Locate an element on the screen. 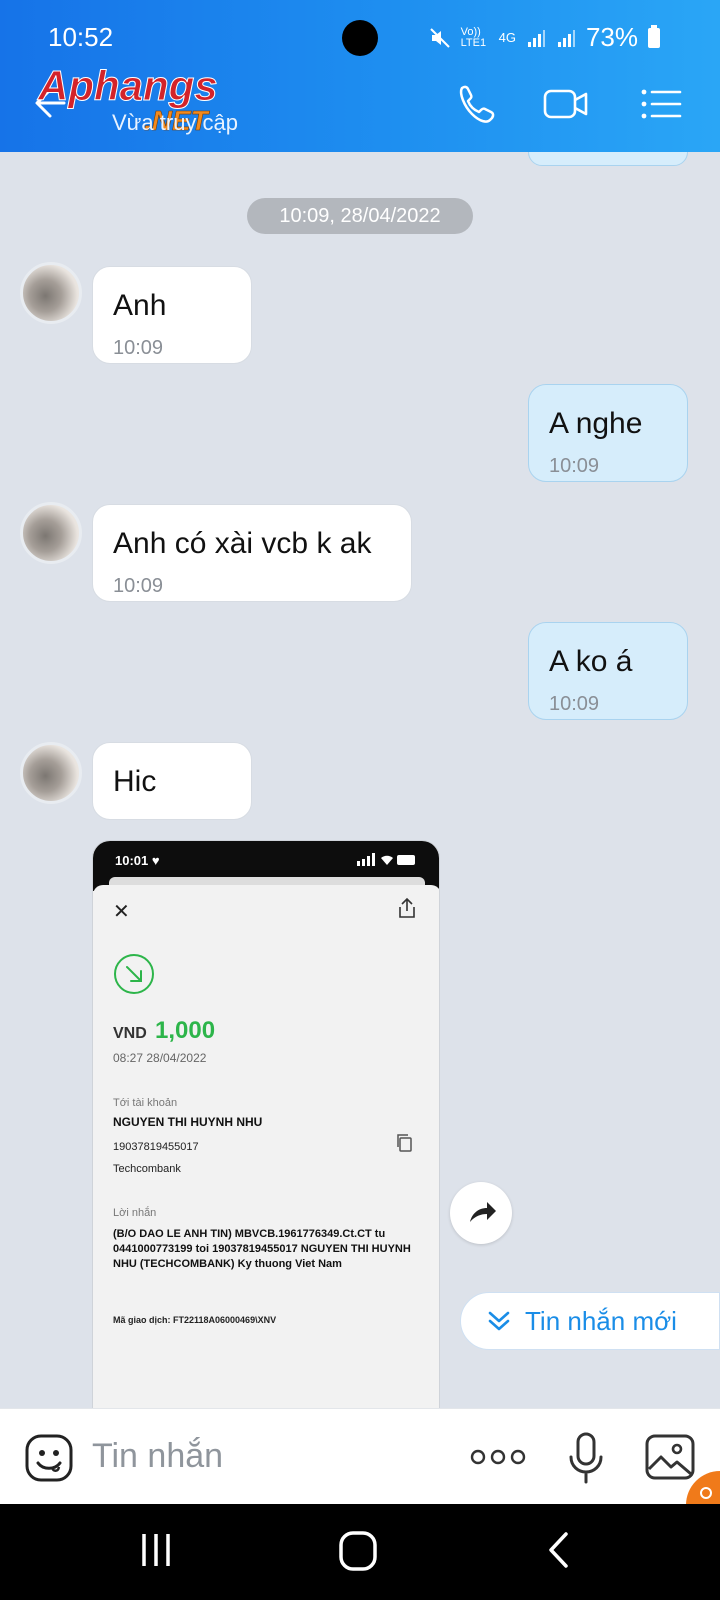 The image size is (720, 1600). microphone-icon is located at coordinates (586, 1458).